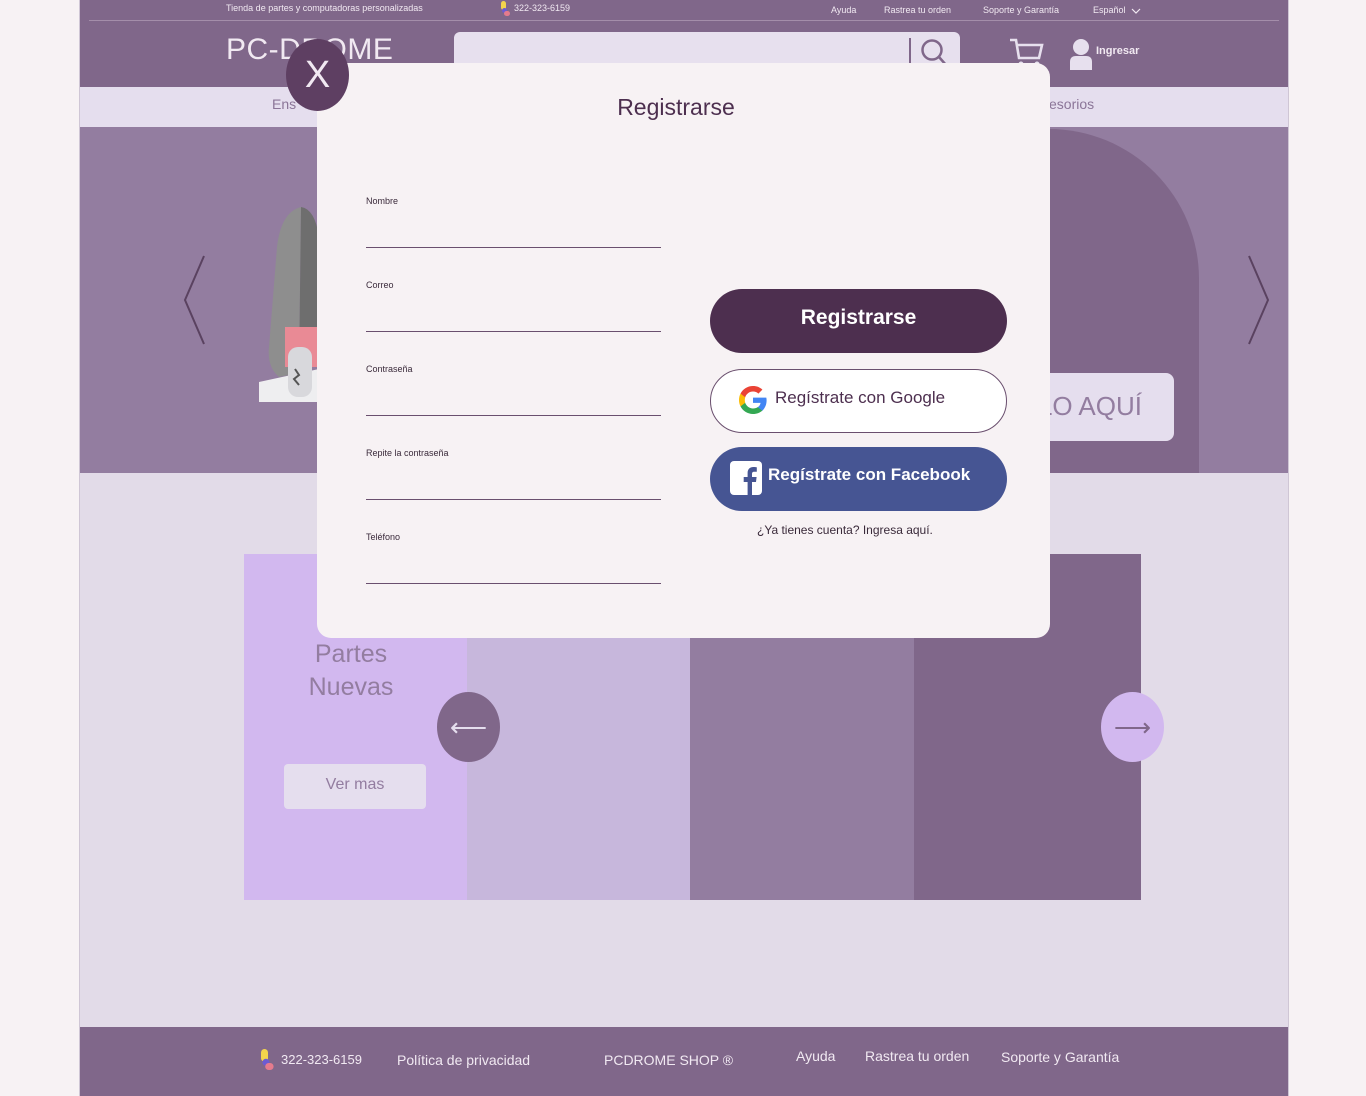 This screenshot has height=1096, width=1366. Describe the element at coordinates (1060, 1057) in the screenshot. I see `footer-link-support: Soporte y Garantía` at that location.